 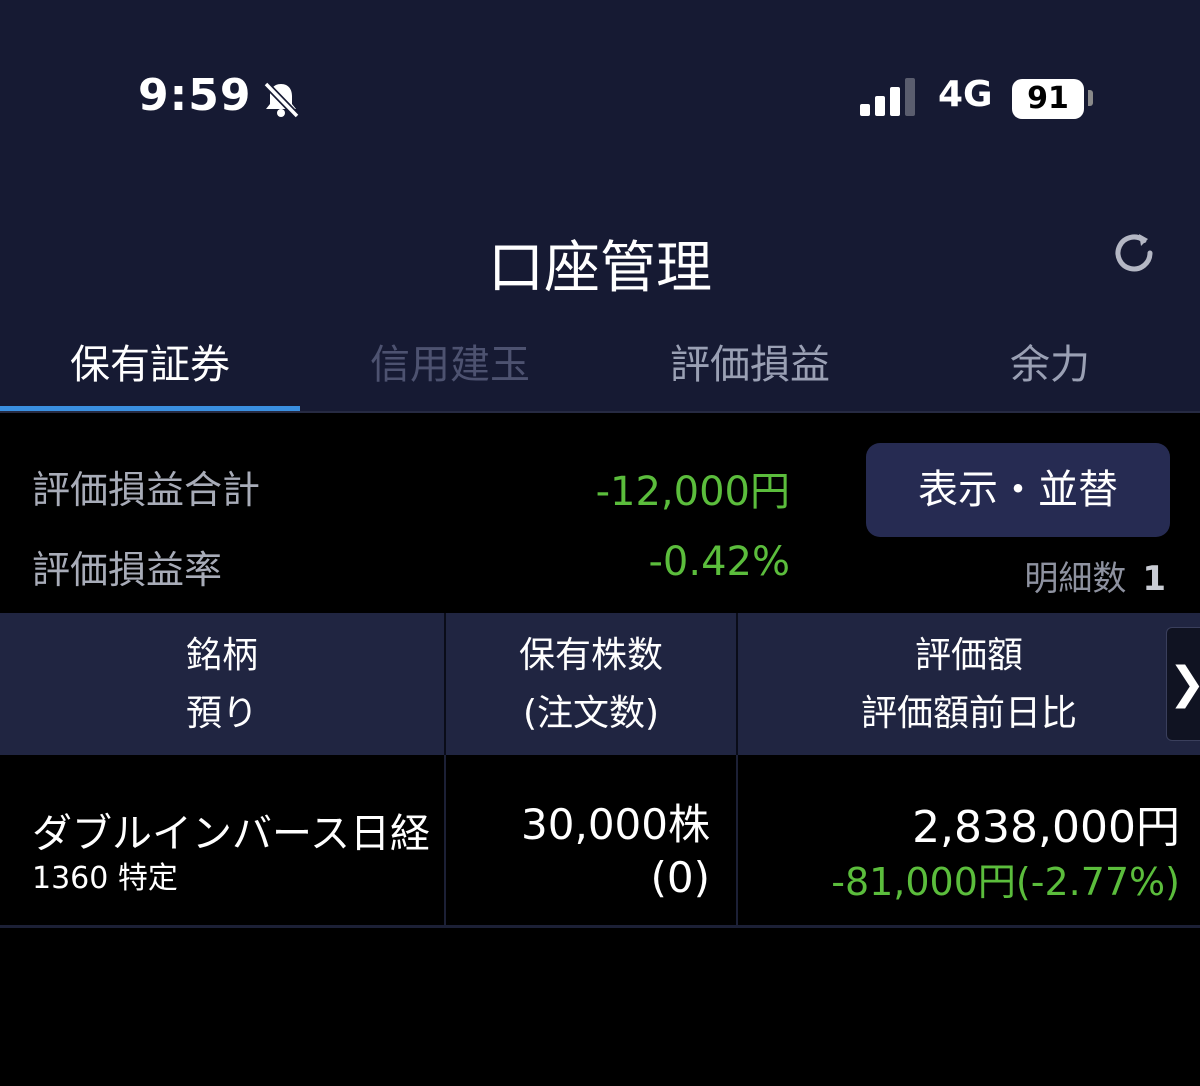 What do you see at coordinates (600, 268) in the screenshot?
I see `page-title: 口座管理` at bounding box center [600, 268].